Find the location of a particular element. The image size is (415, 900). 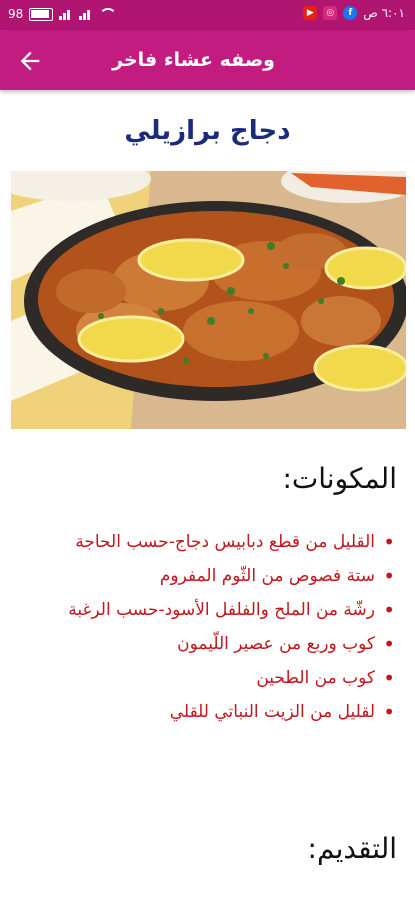

list-item: كوب وربع من عصير اللّيمون is located at coordinates (207, 644).